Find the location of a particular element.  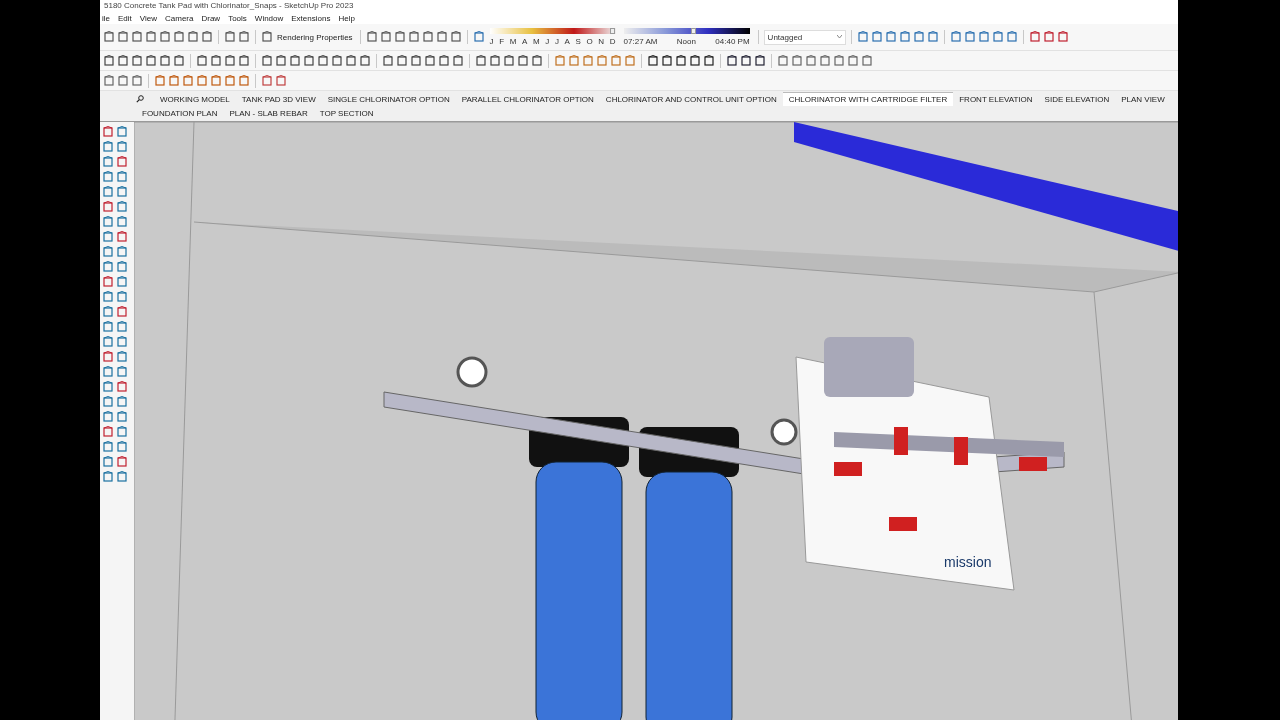

date-slider is located at coordinates (552, 31).